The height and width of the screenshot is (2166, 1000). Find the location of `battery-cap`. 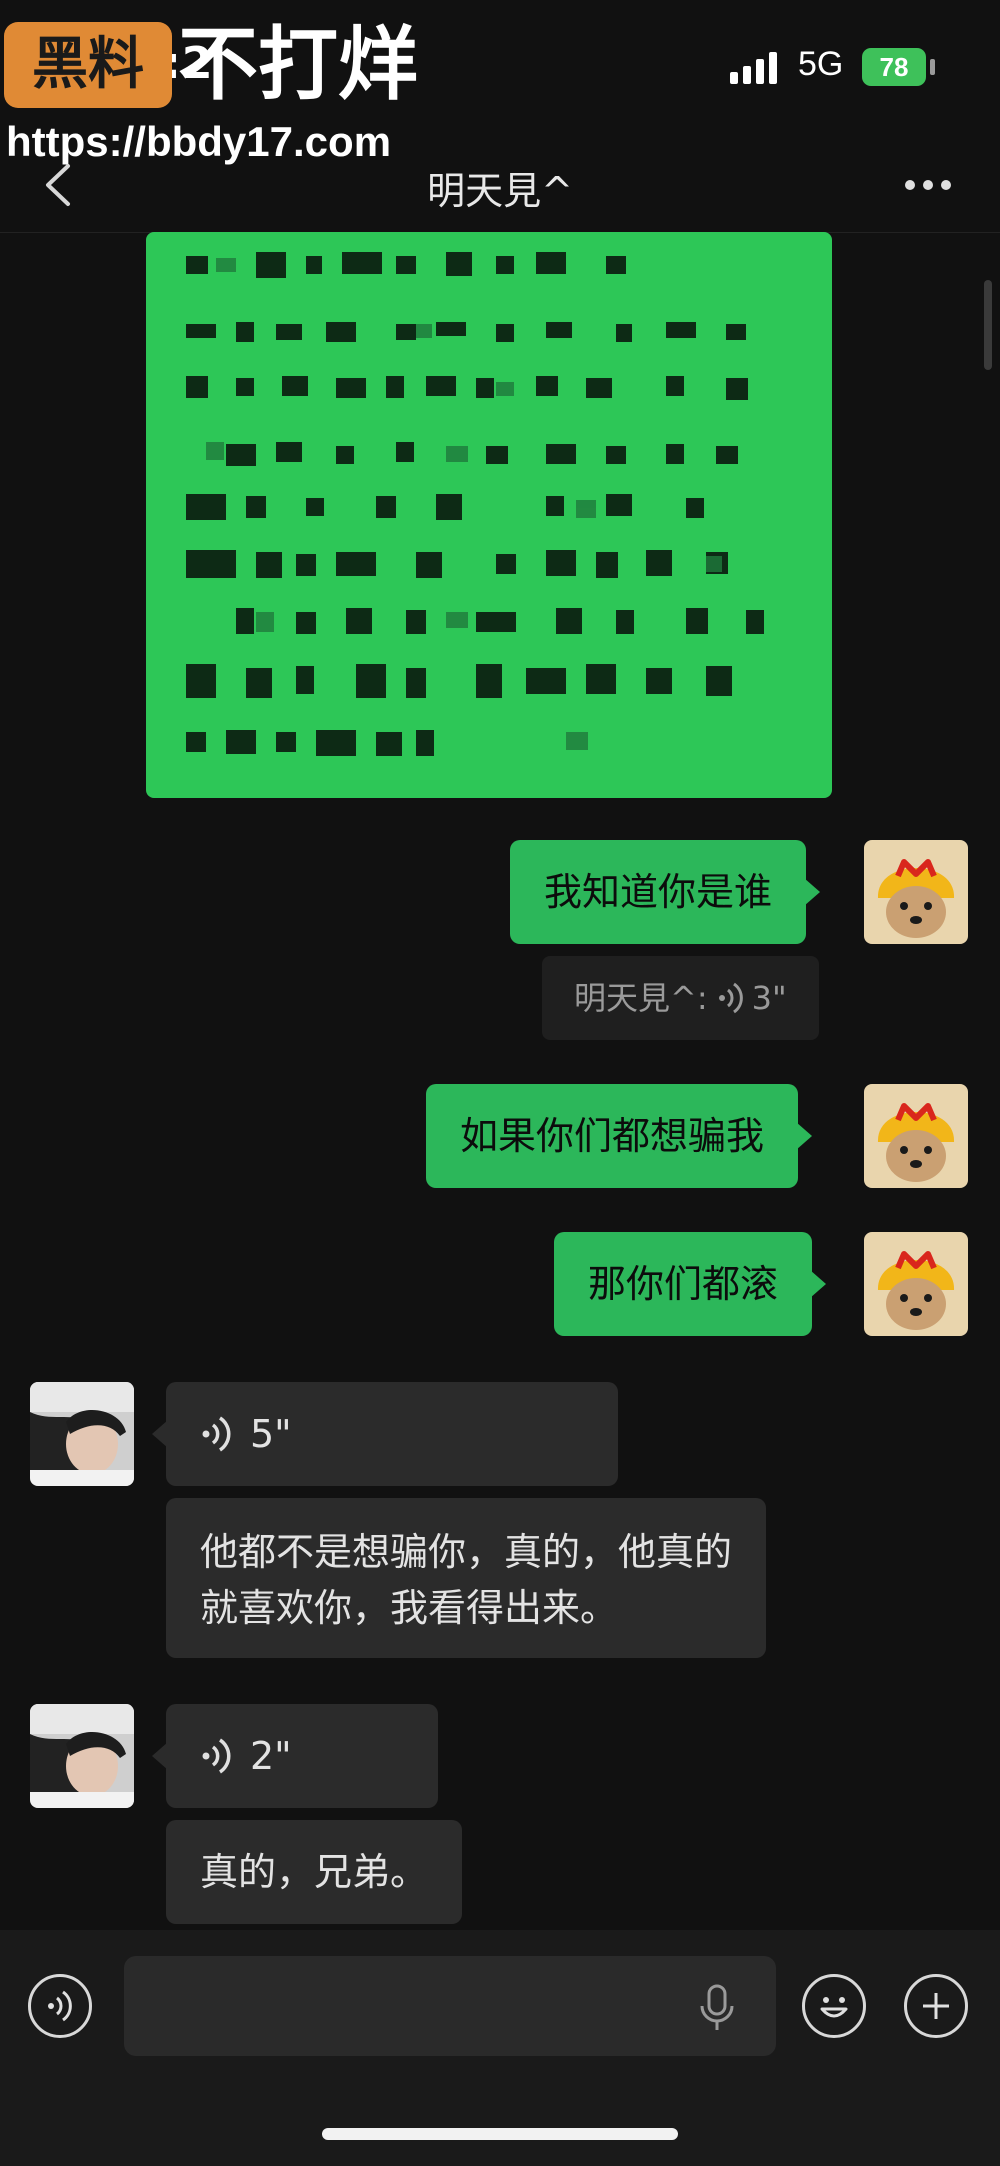

battery-cap is located at coordinates (932, 67).